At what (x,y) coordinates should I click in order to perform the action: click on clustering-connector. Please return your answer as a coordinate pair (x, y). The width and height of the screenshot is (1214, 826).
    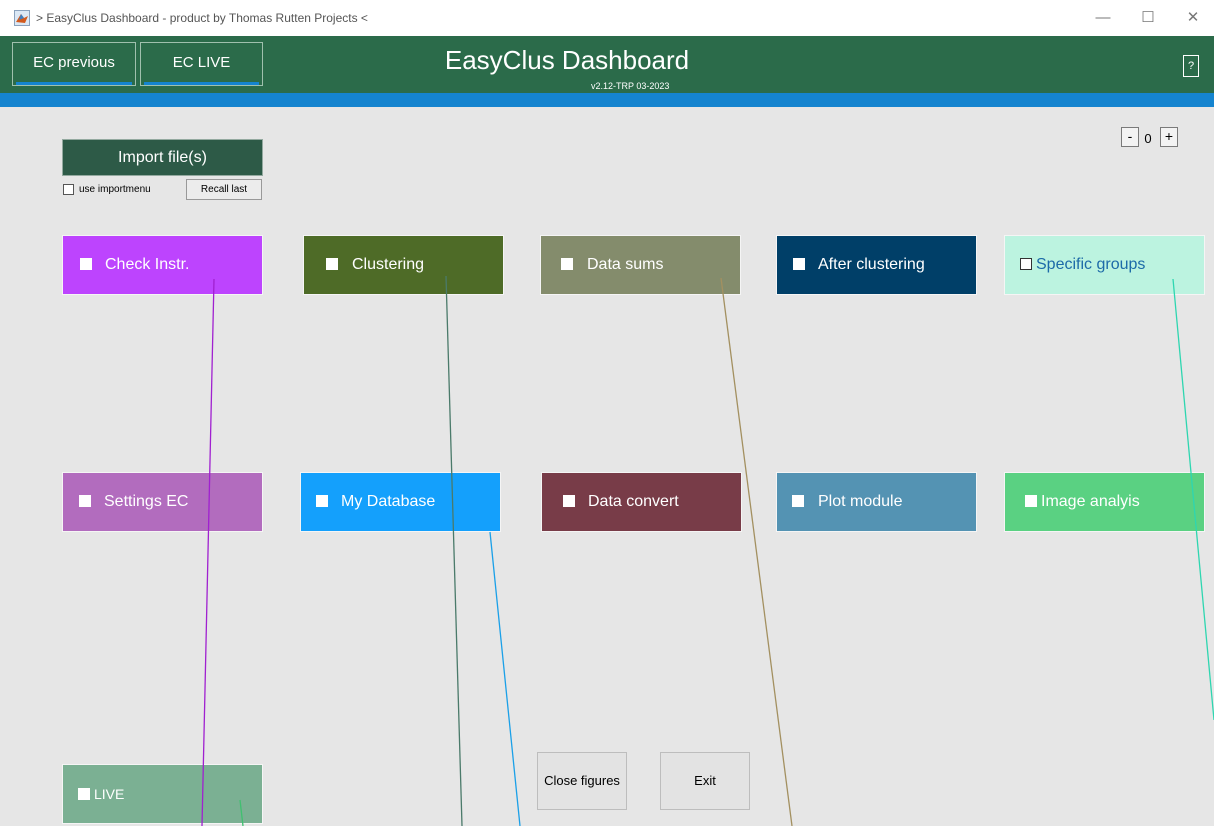
    Looking at the image, I should click on (454, 550).